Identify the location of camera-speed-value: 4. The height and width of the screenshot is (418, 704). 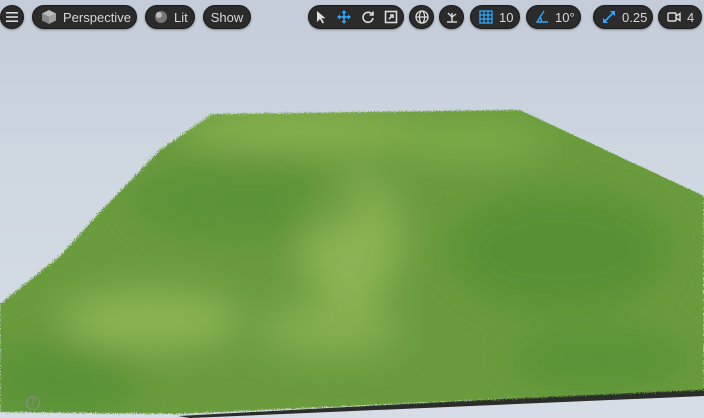
(691, 17).